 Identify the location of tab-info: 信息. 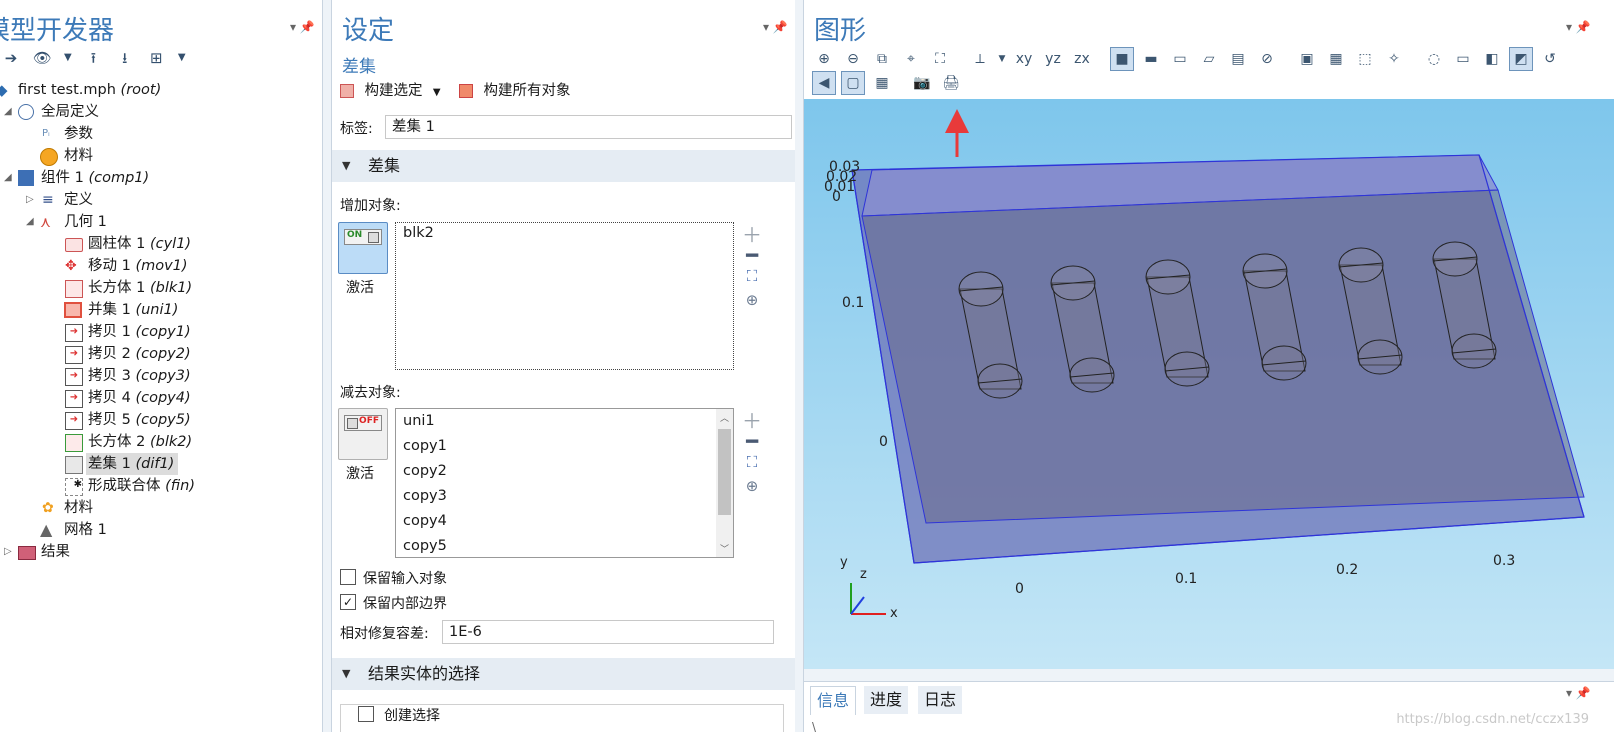
(833, 700).